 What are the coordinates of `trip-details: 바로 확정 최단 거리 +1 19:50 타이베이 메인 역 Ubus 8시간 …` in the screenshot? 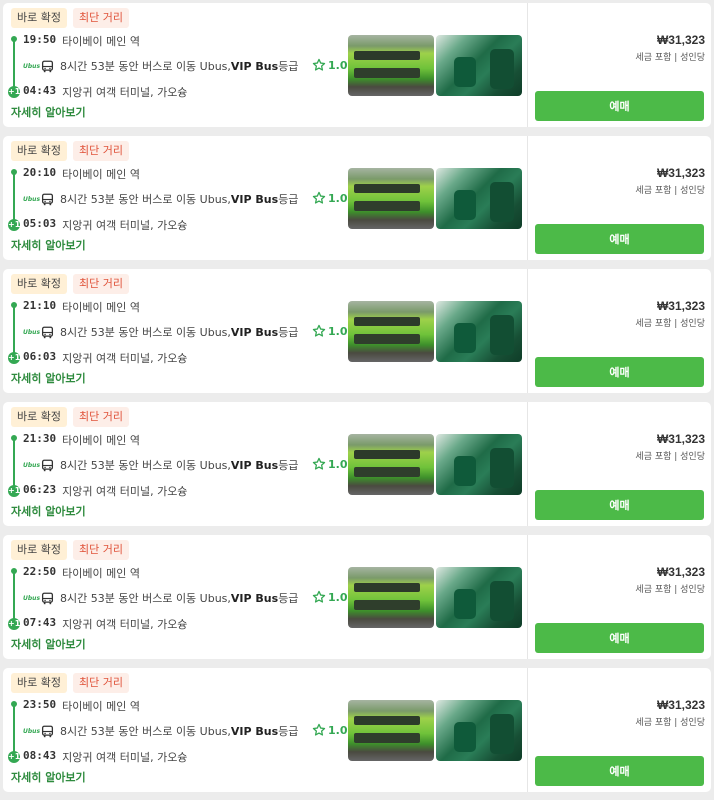 It's located at (265, 65).